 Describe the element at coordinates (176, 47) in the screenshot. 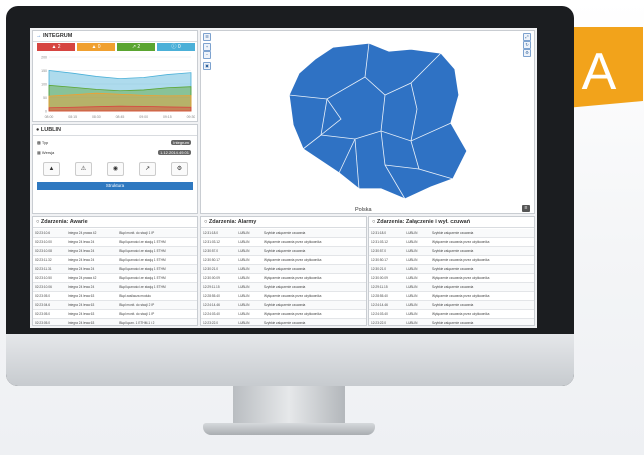

I see `info-counter: ⓘ 0` at that location.